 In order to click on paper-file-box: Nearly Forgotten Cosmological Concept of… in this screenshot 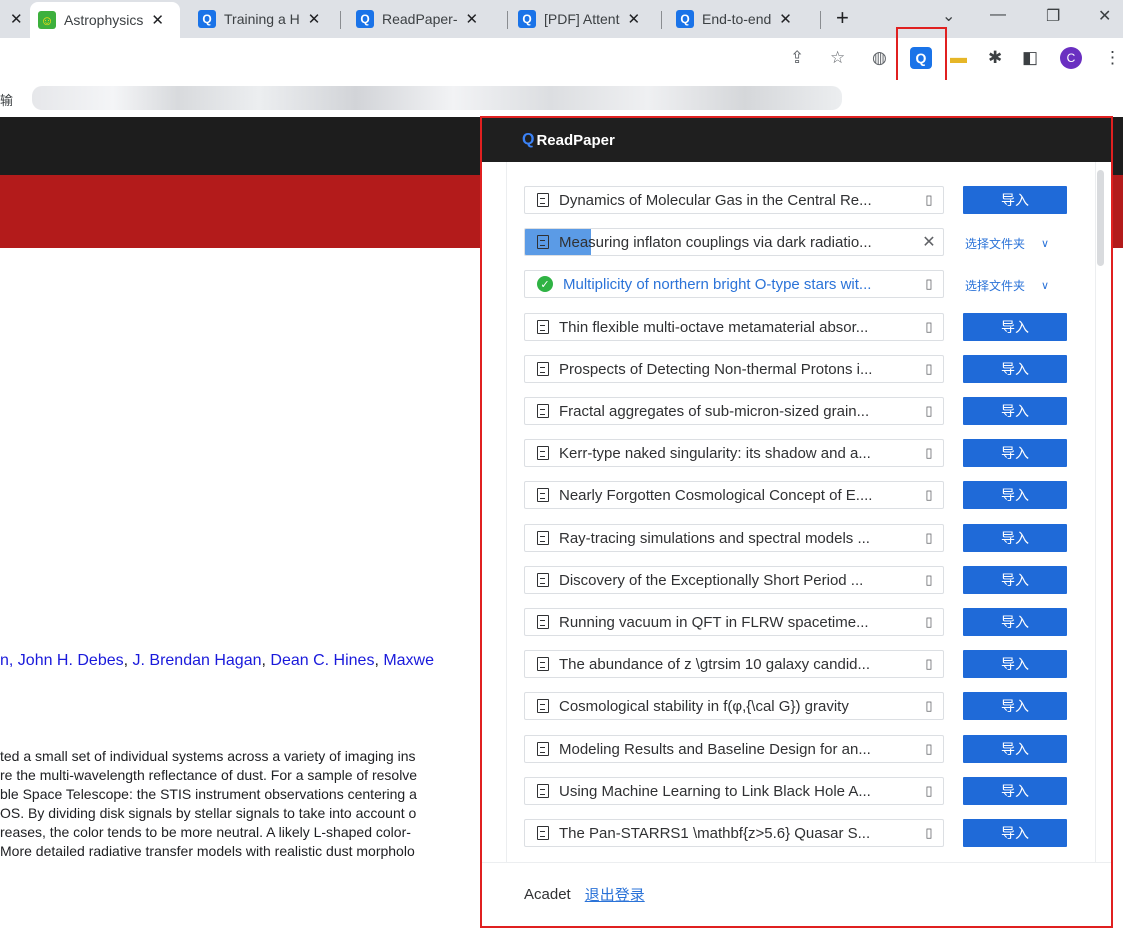, I will do `click(734, 495)`.